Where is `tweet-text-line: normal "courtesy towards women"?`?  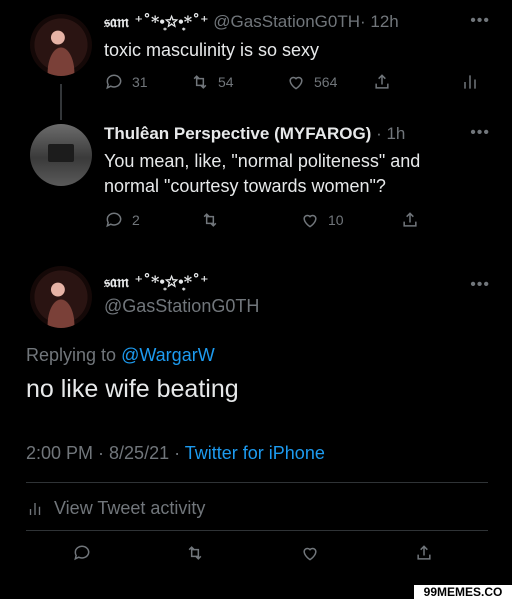 tweet-text-line: normal "courtesy towards women"? is located at coordinates (245, 186).